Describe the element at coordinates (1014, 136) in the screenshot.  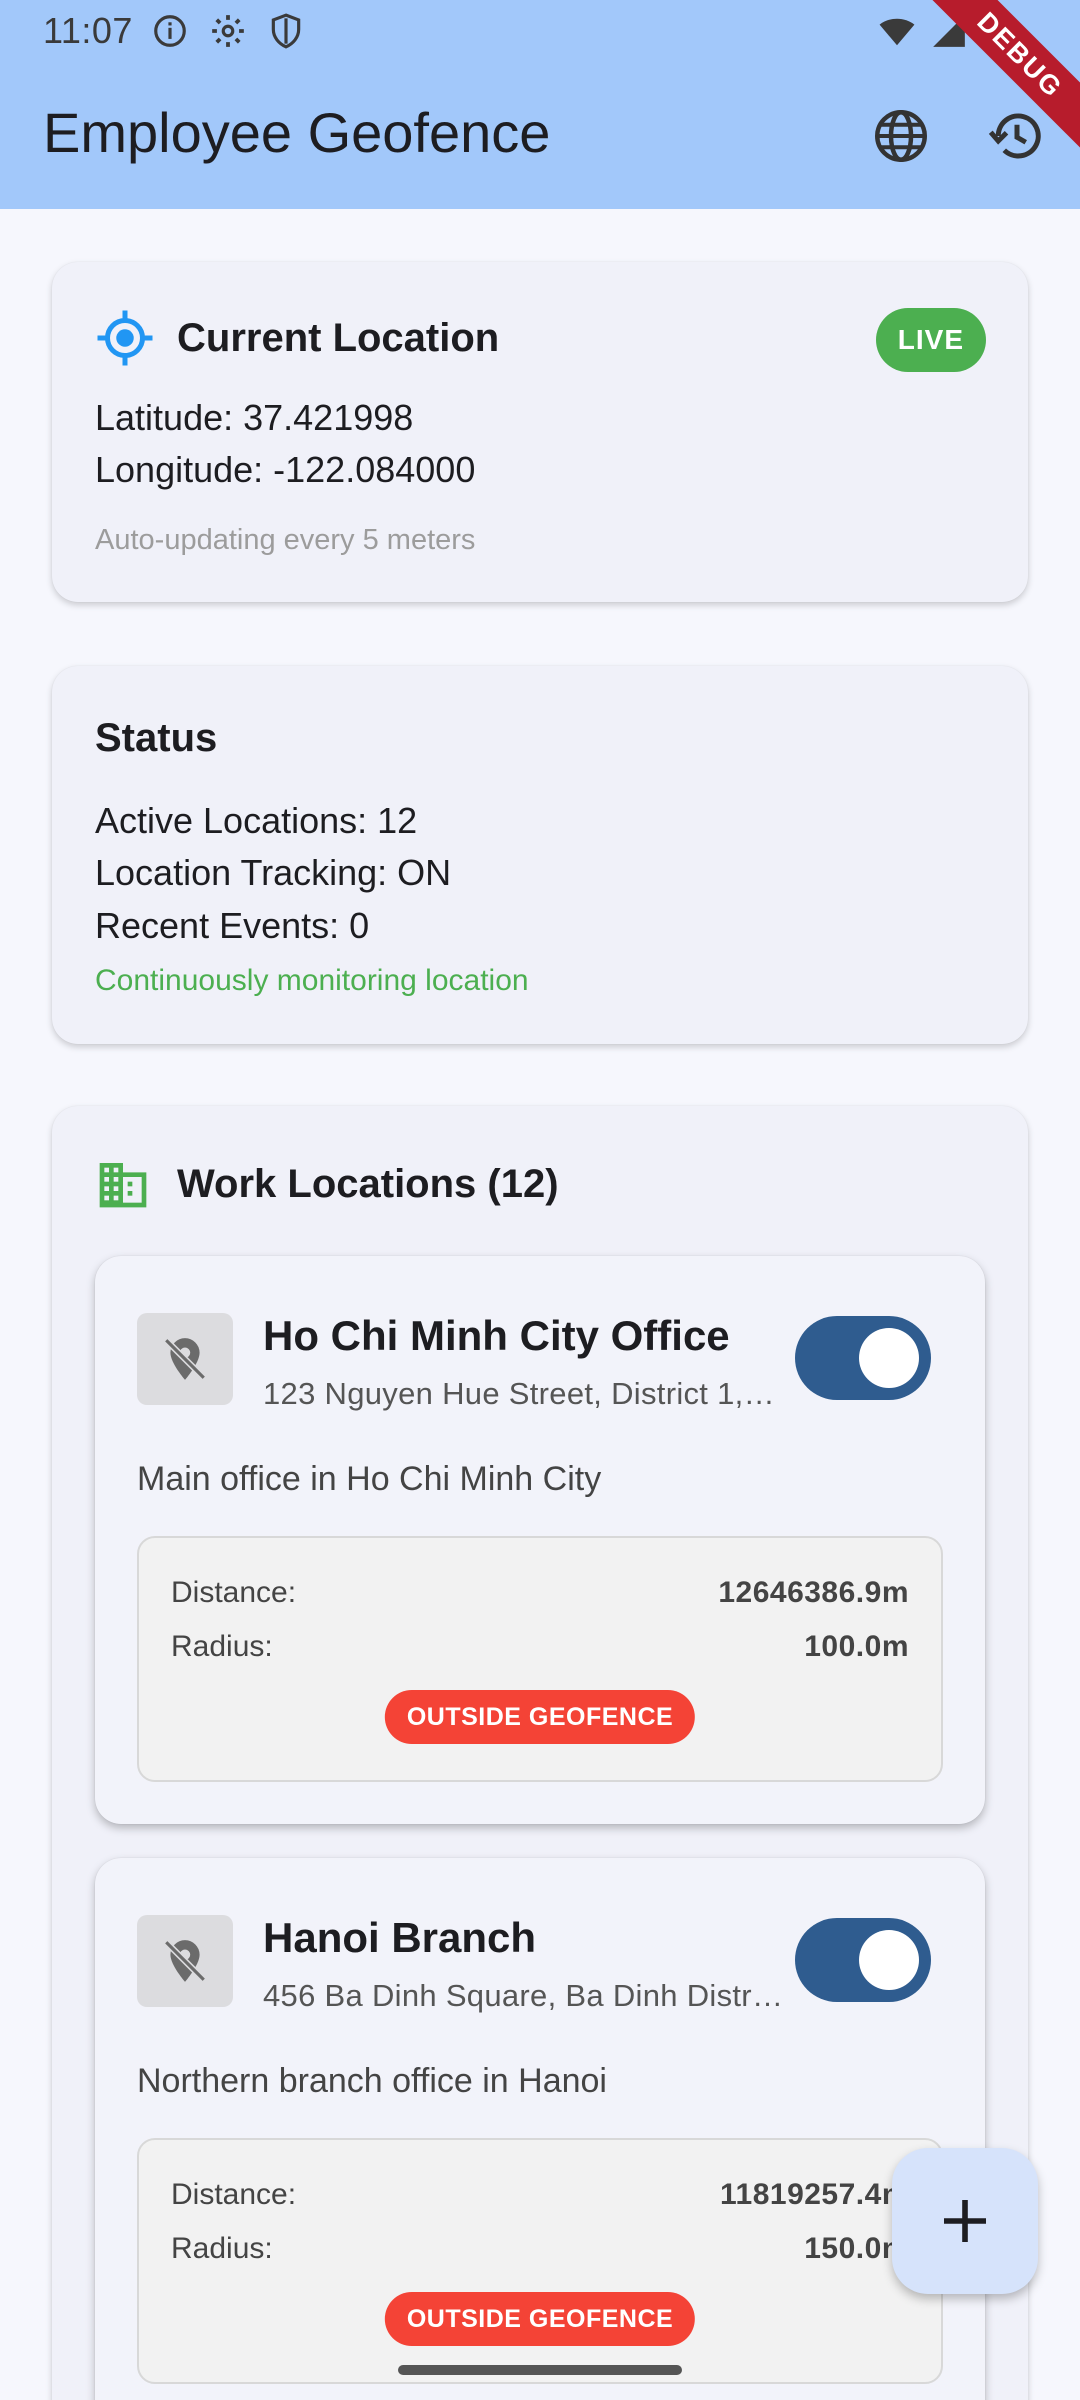
I see `history-icon` at that location.